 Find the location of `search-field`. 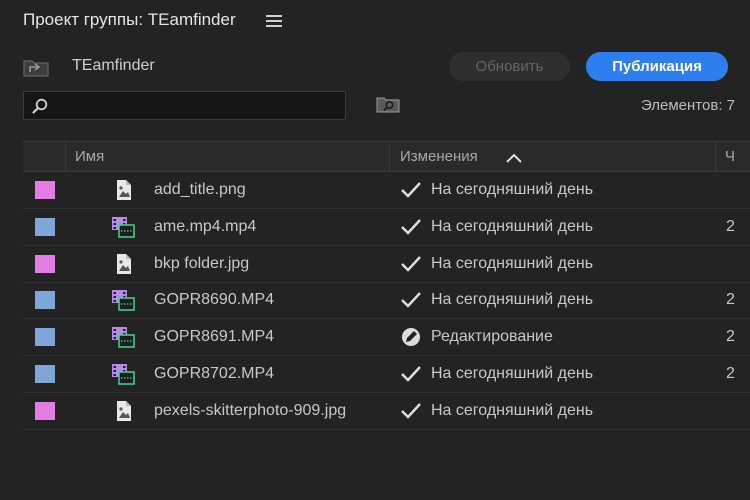

search-field is located at coordinates (184, 106).